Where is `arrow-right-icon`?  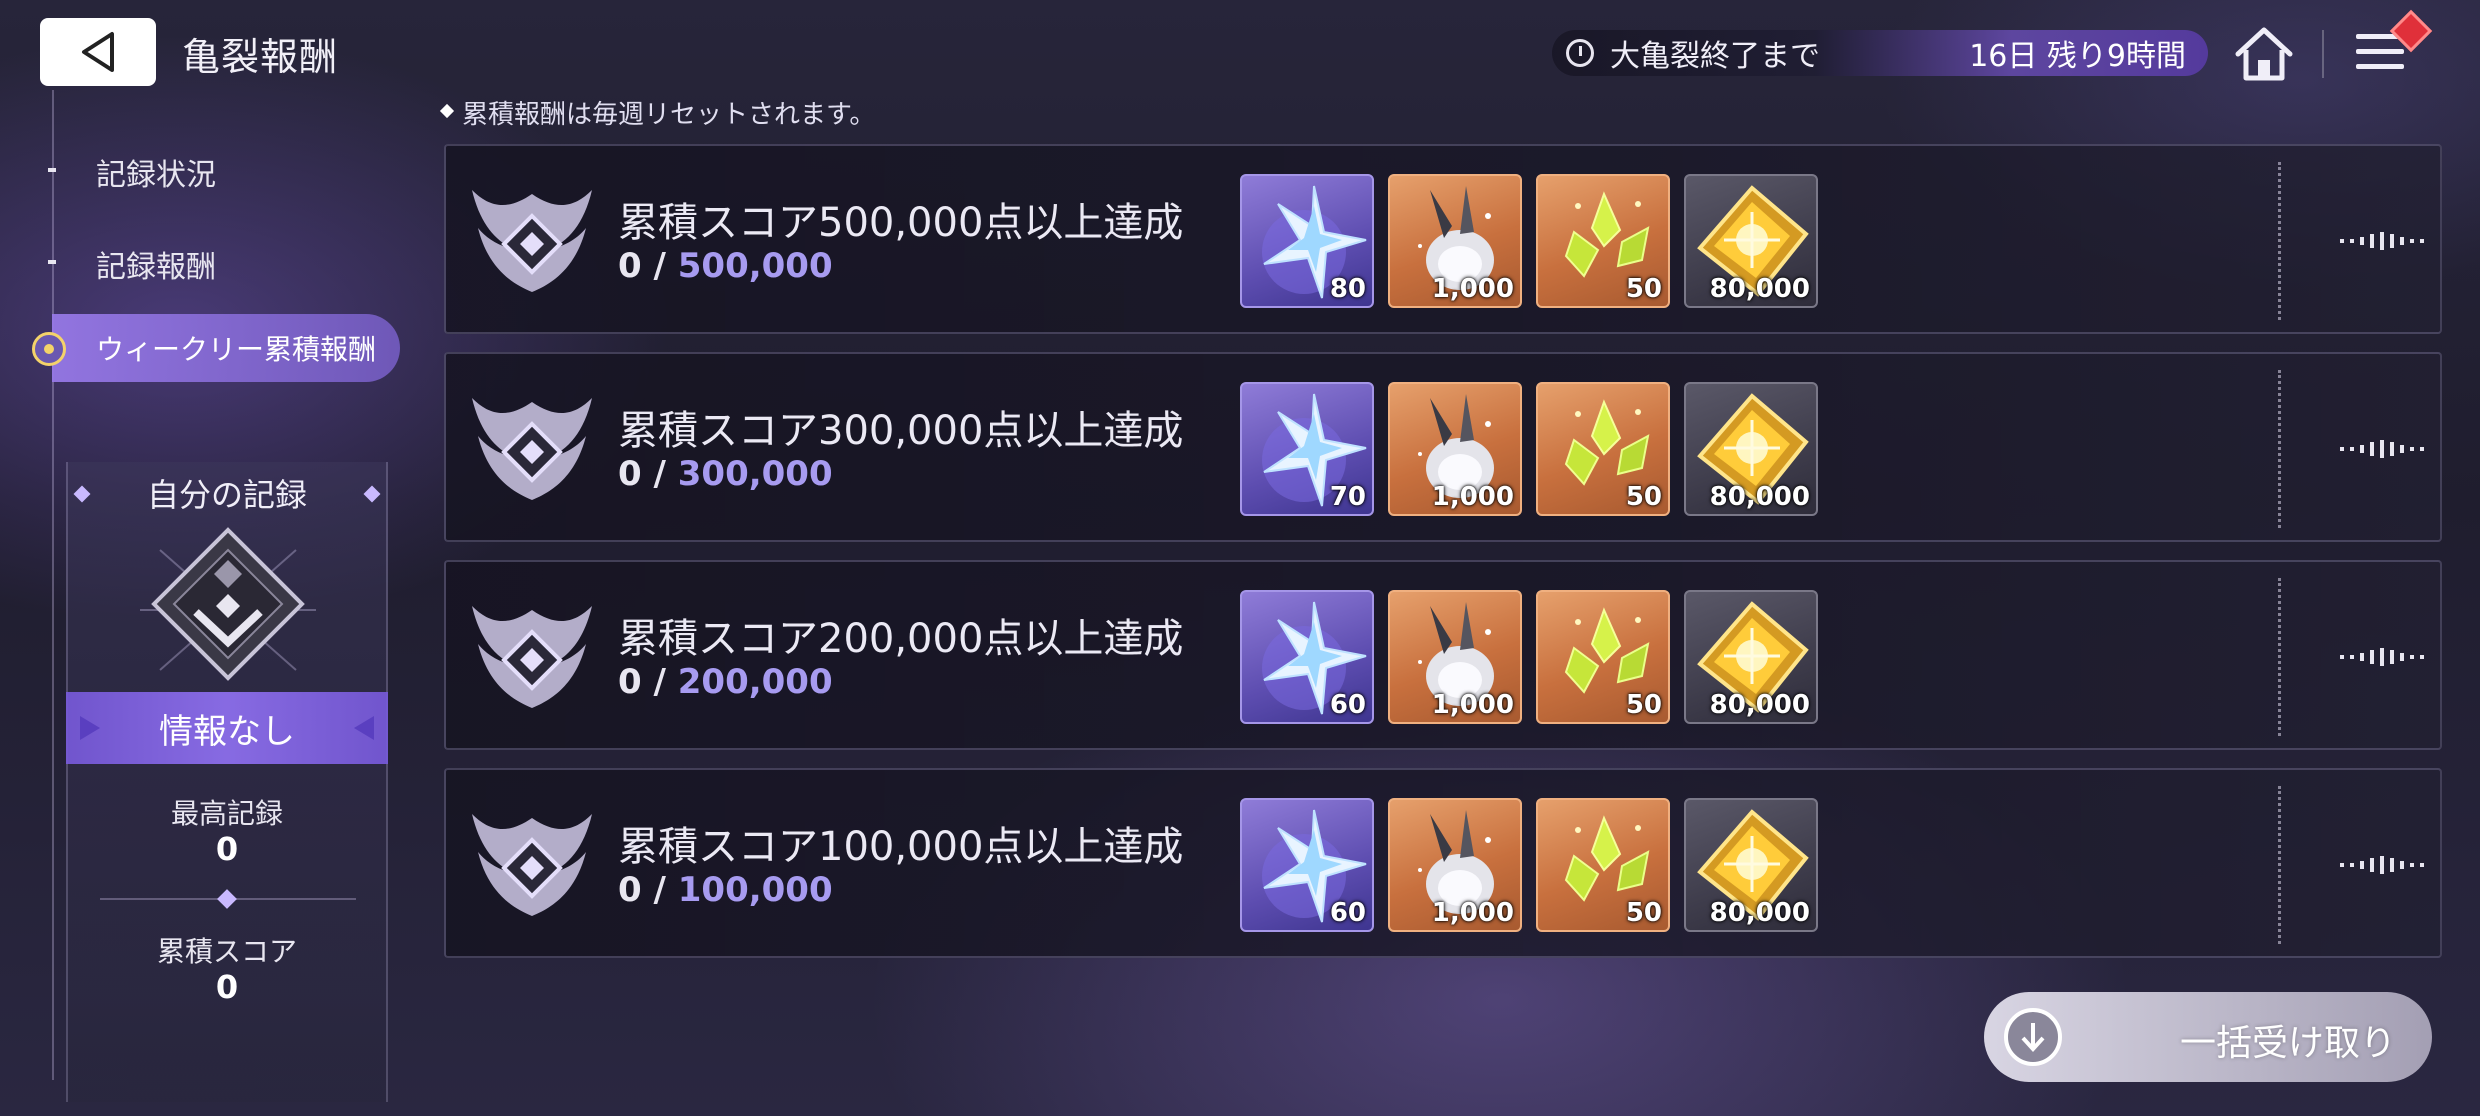
arrow-right-icon is located at coordinates (364, 728).